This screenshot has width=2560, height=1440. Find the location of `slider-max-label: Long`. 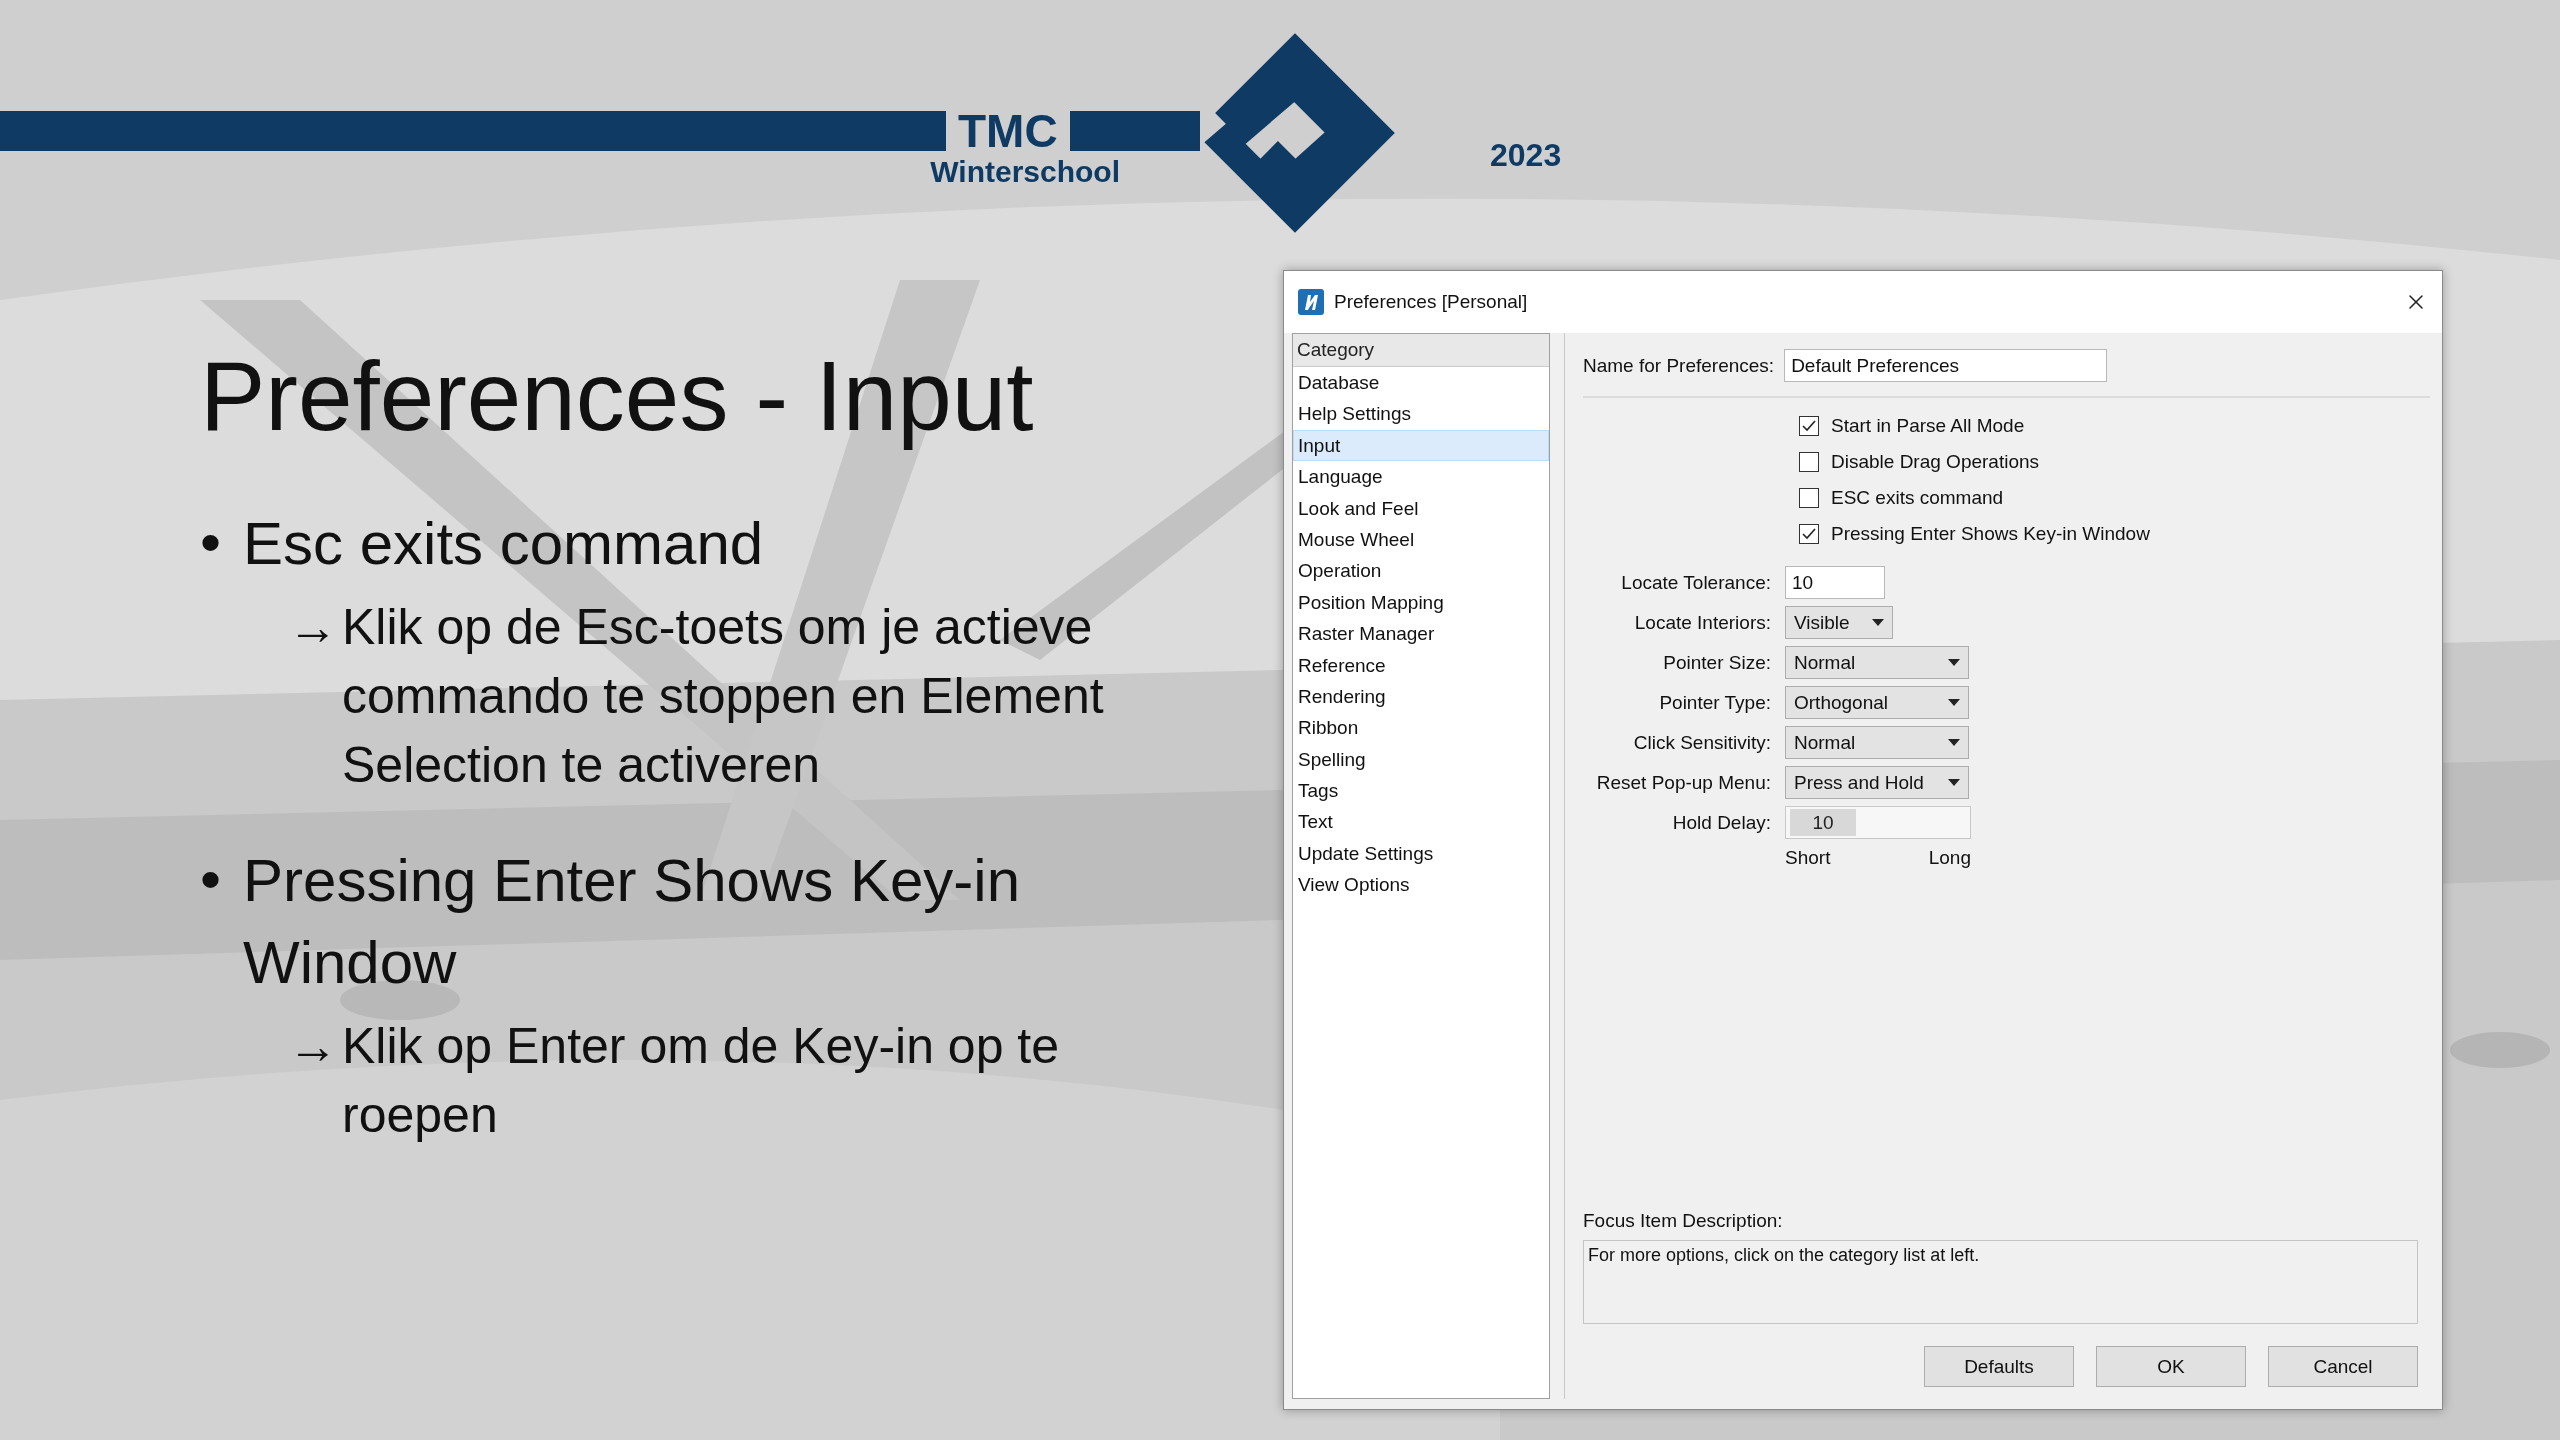

slider-max-label: Long is located at coordinates (1949, 858).